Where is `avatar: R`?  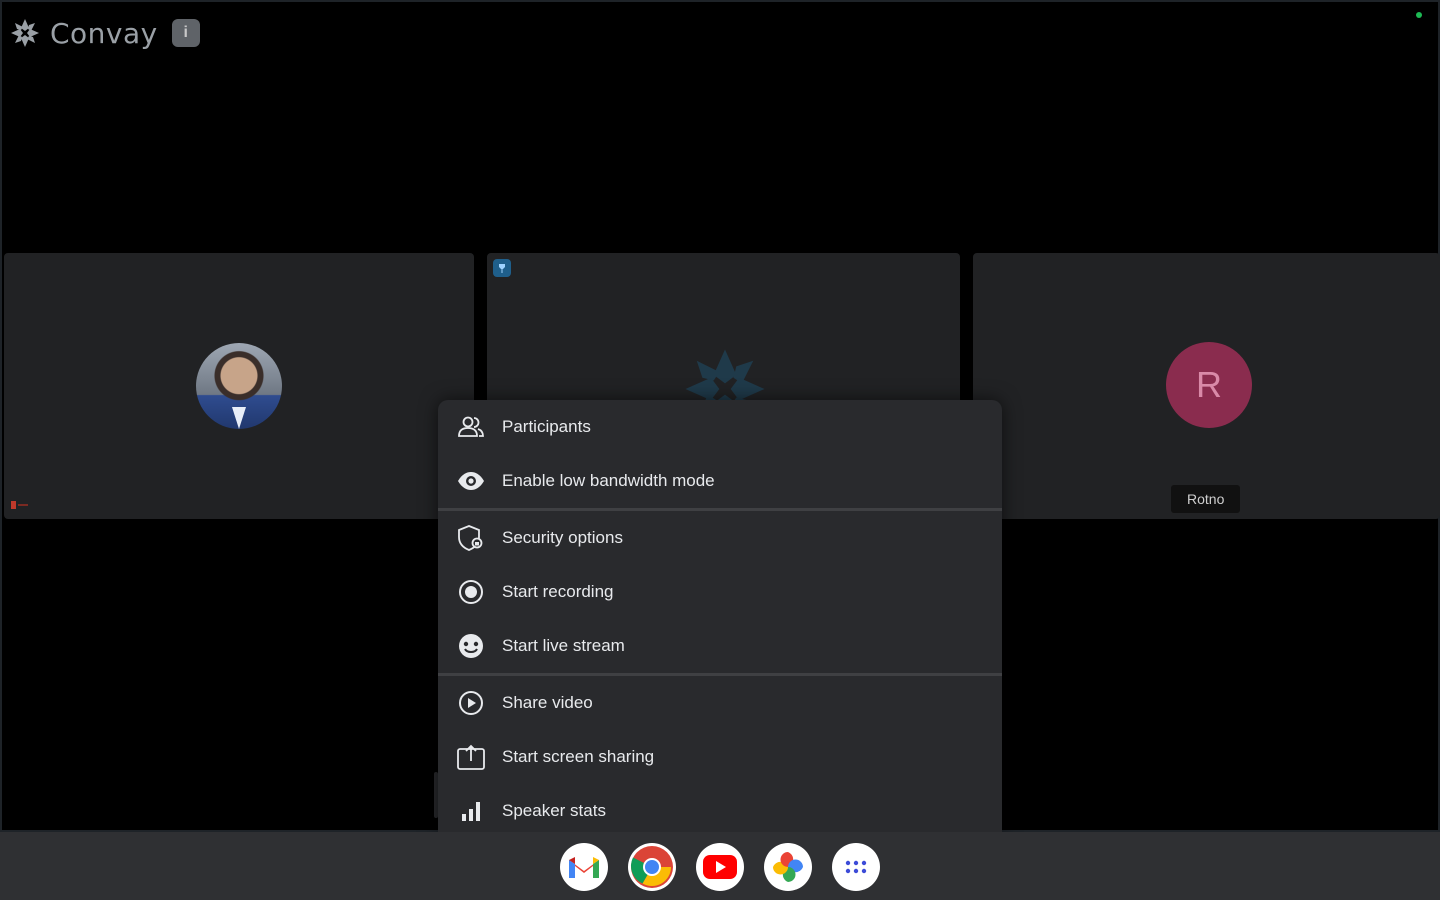
avatar: R is located at coordinates (1209, 385).